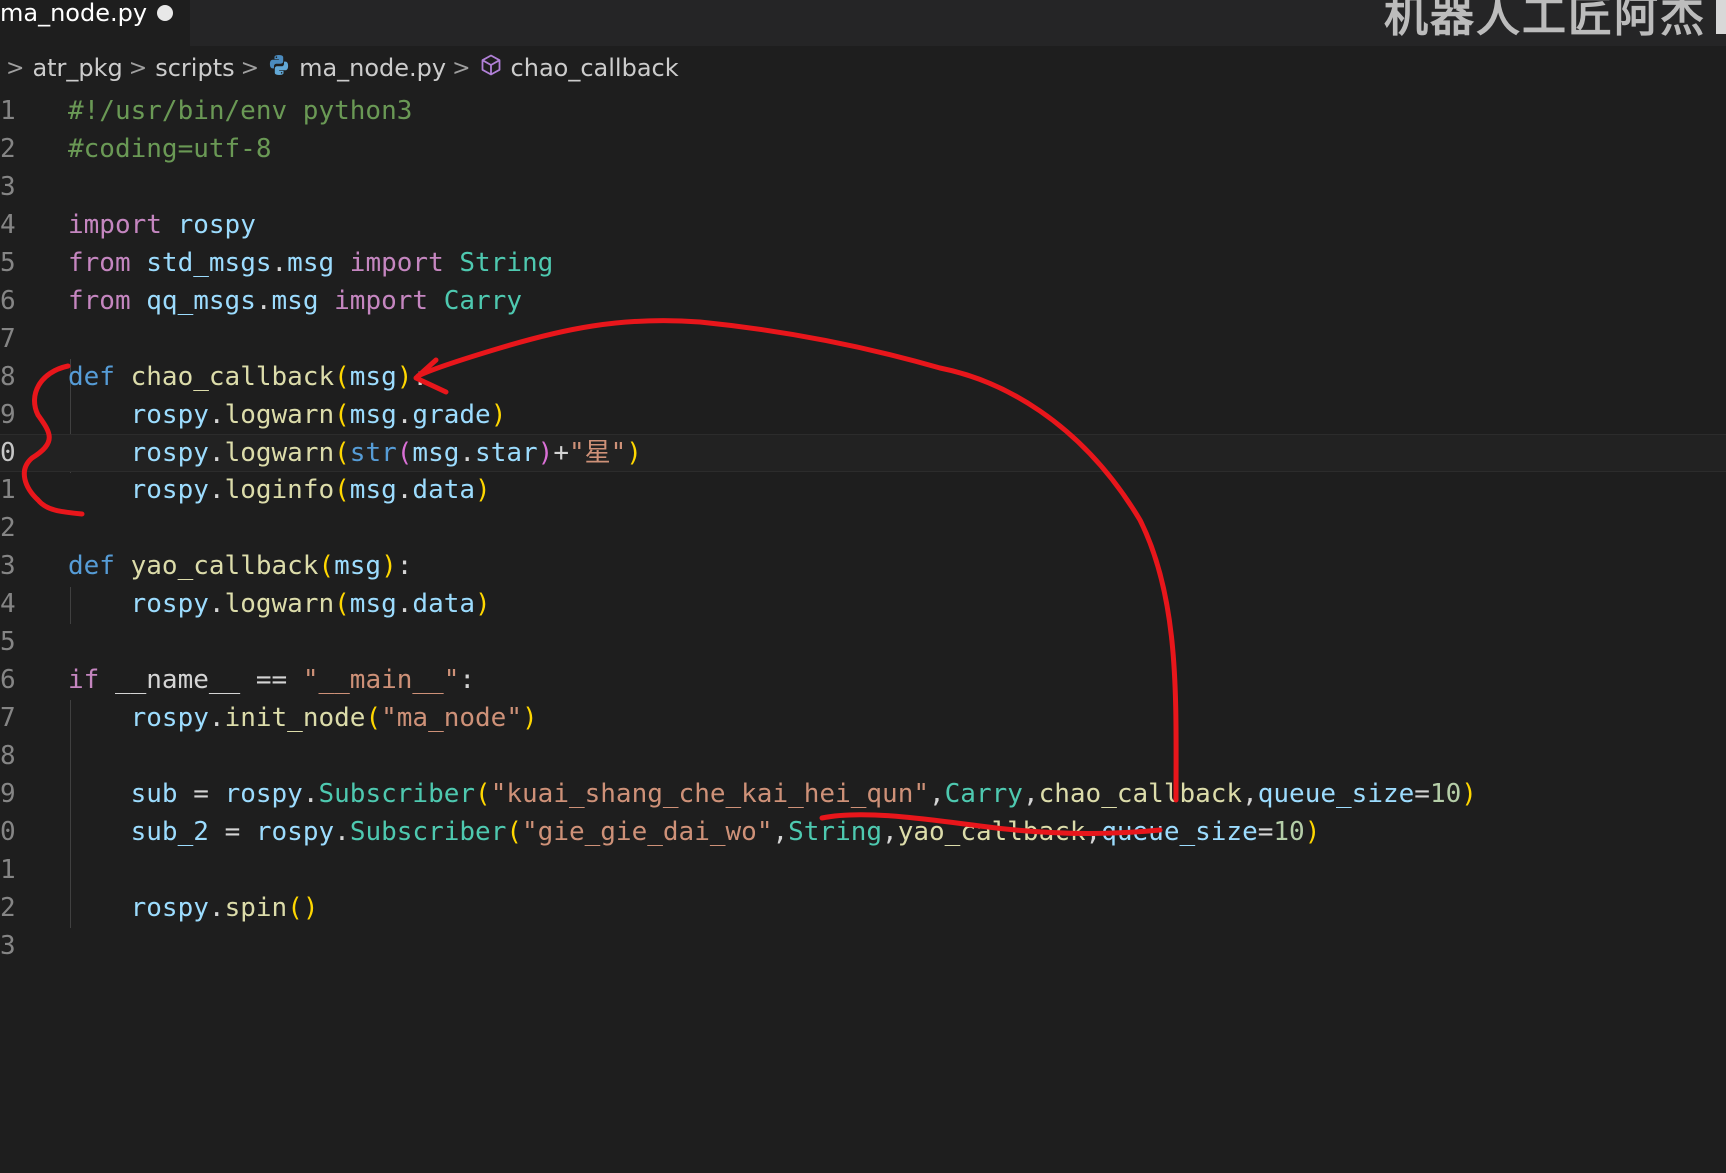  What do you see at coordinates (863, 226) in the screenshot?
I see `code-line: 4 import rospy` at bounding box center [863, 226].